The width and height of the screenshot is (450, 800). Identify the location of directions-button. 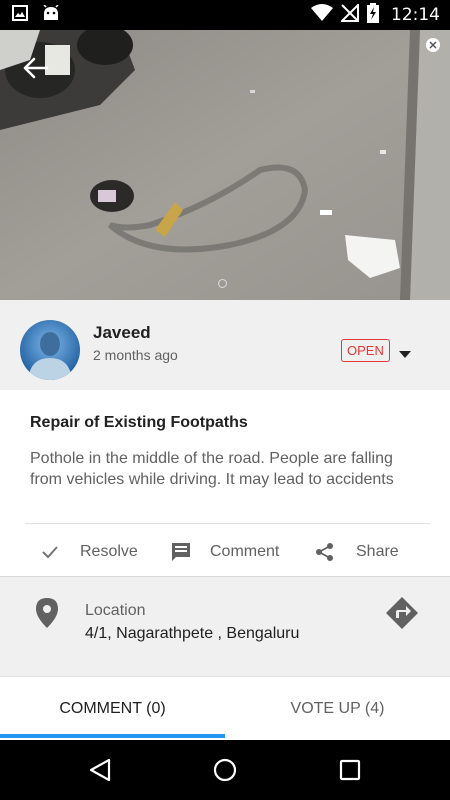
(402, 613).